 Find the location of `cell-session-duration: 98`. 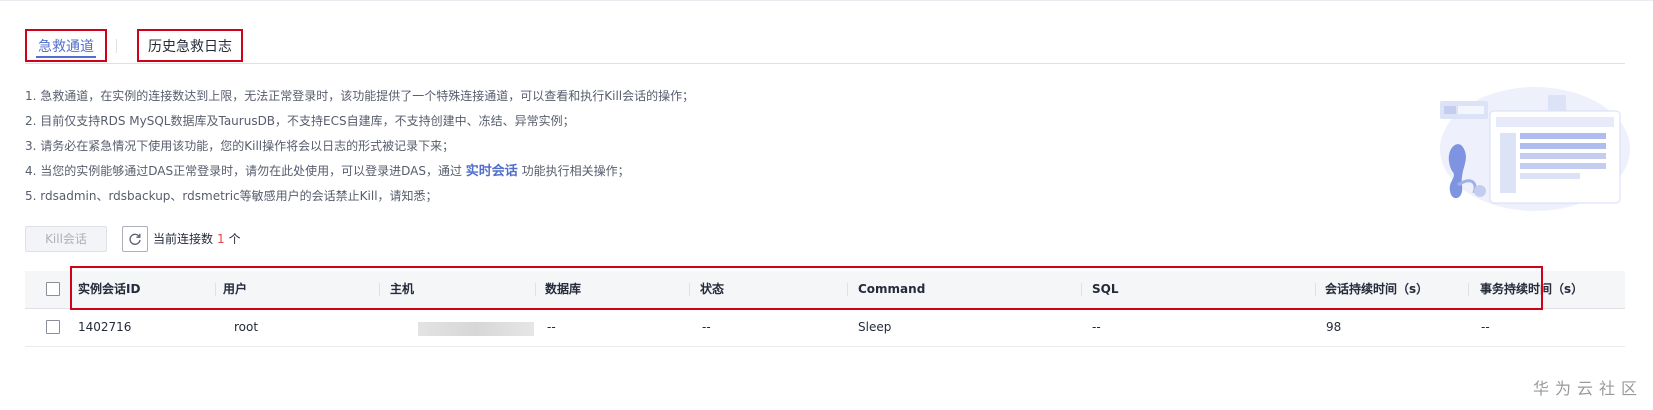

cell-session-duration: 98 is located at coordinates (1334, 327).